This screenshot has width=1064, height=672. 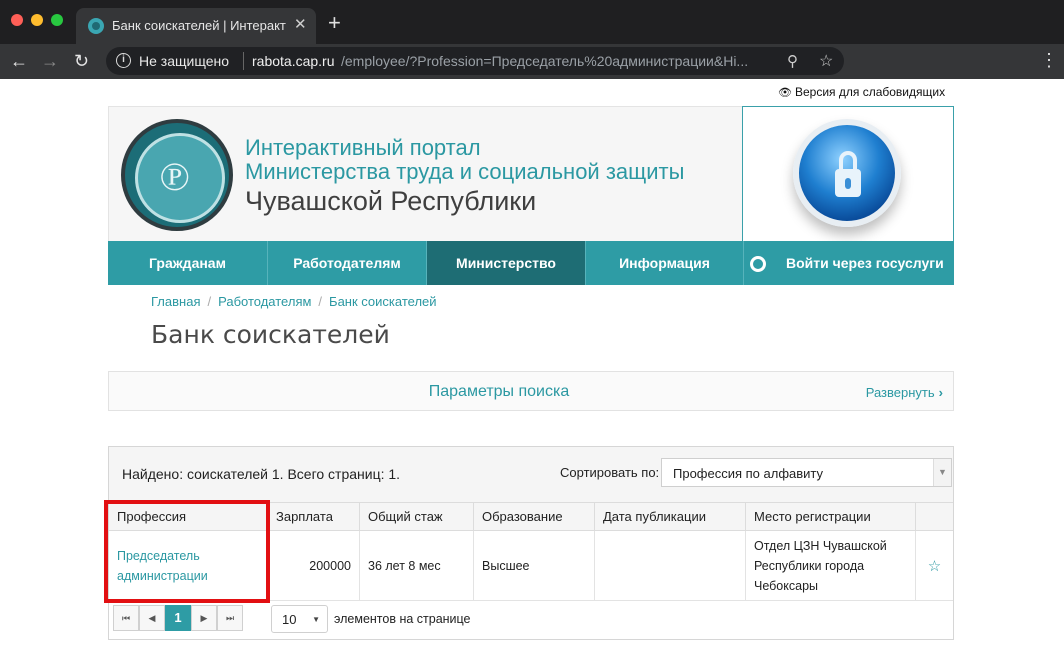 What do you see at coordinates (204, 618) in the screenshot?
I see `next-page-icon: ▶` at bounding box center [204, 618].